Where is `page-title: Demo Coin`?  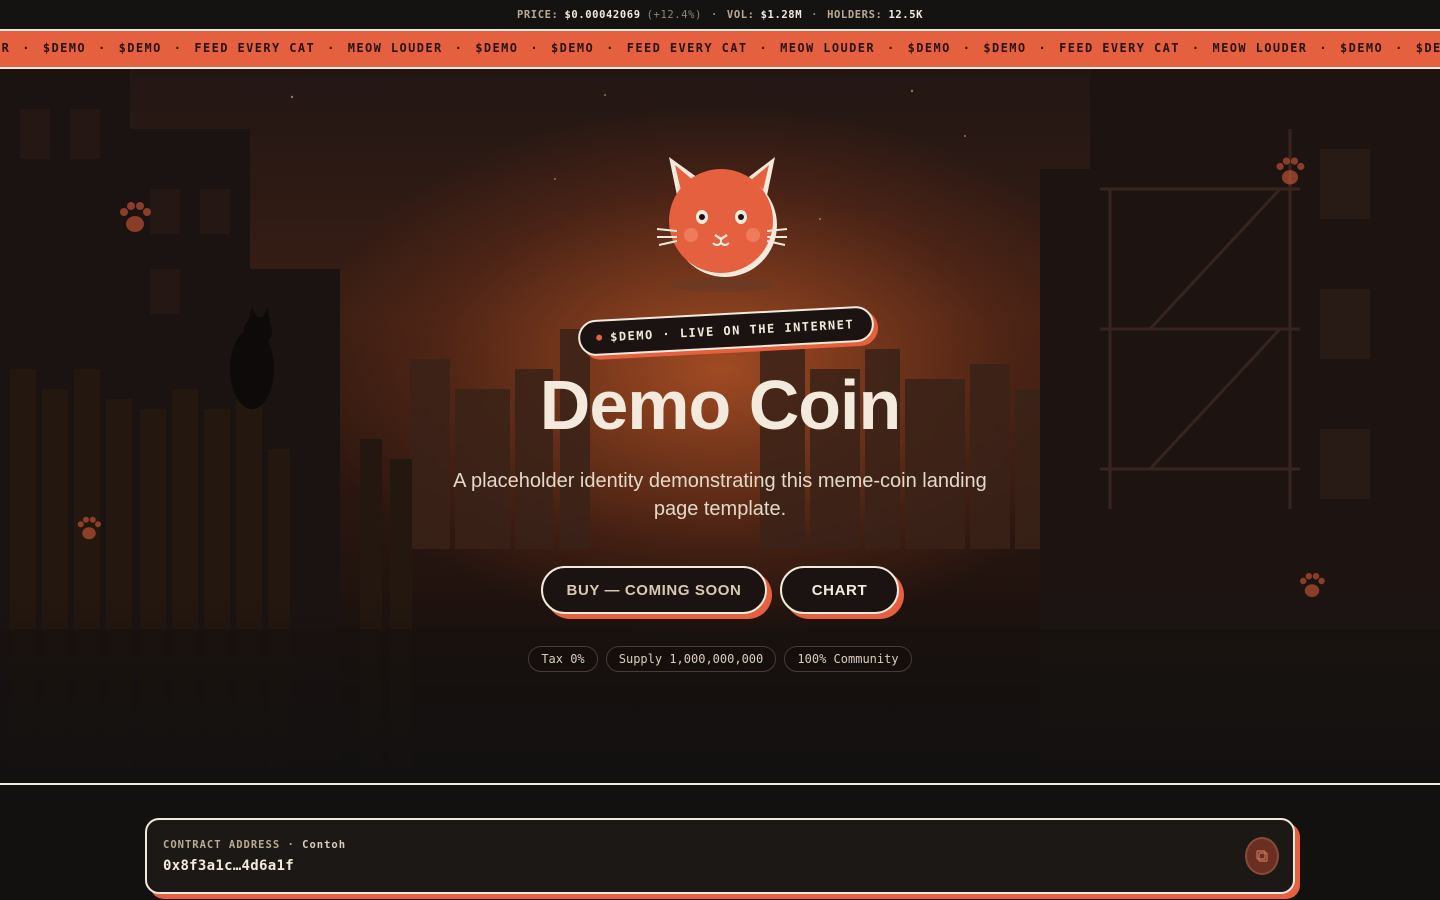 page-title: Demo Coin is located at coordinates (720, 405).